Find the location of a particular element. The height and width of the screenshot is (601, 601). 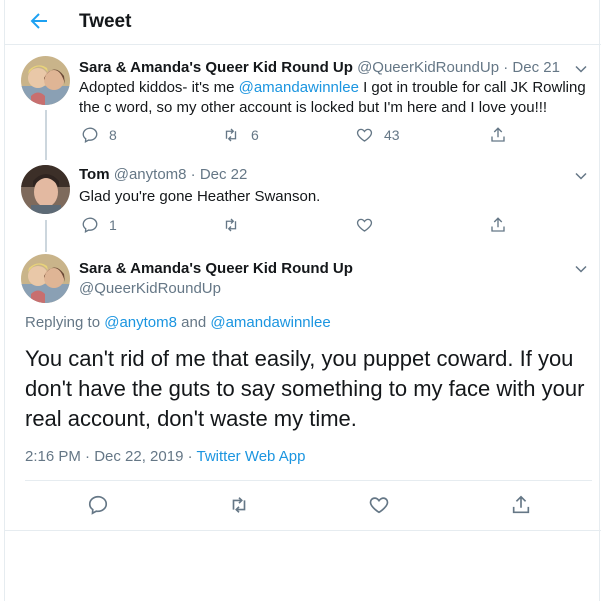

replying-to: Replying to @anytom8 and @amandawinnlee is located at coordinates (178, 322).